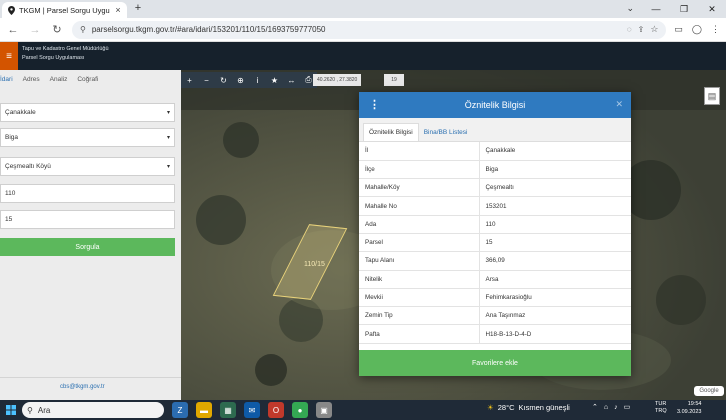 The height and width of the screenshot is (420, 726). Describe the element at coordinates (87, 166) in the screenshot. I see `mahalle-select: Çeşmealtı Köyü ▾` at that location.